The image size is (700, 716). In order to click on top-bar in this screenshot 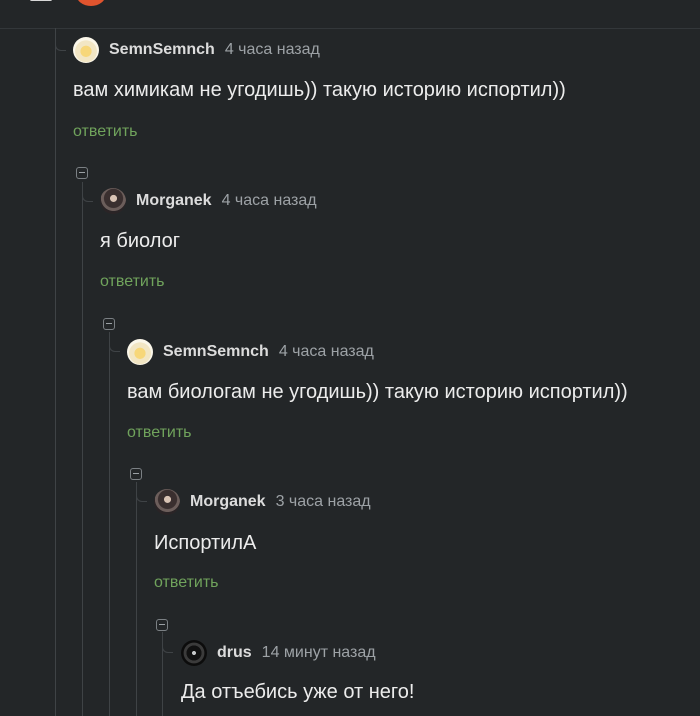, I will do `click(350, 14)`.